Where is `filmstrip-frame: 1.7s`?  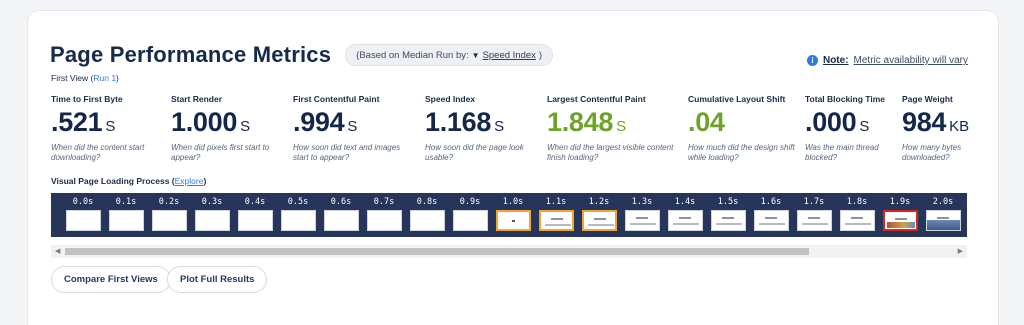
filmstrip-frame: 1.7s is located at coordinates (814, 215).